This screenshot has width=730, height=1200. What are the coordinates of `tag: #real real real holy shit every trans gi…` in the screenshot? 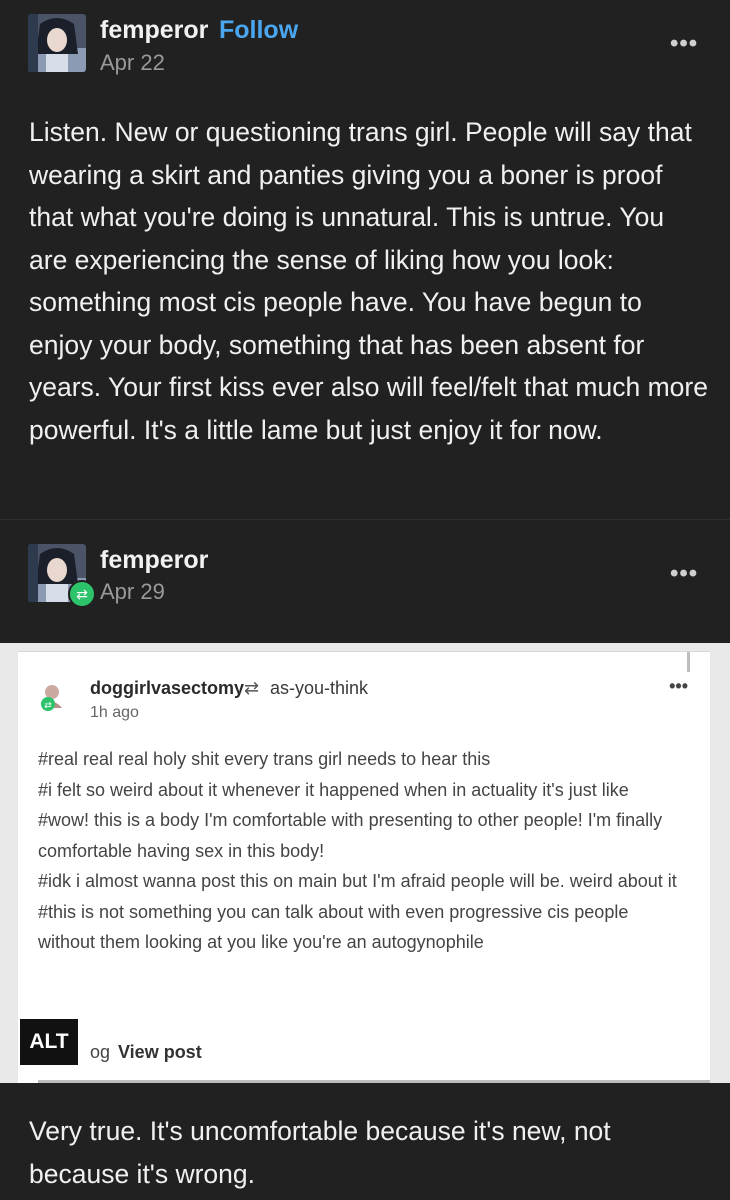 It's located at (264, 759).